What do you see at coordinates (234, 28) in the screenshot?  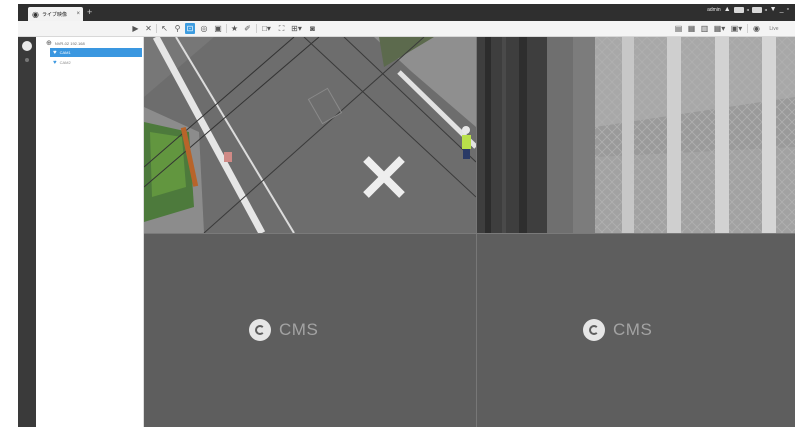 I see `star-icon: ★` at bounding box center [234, 28].